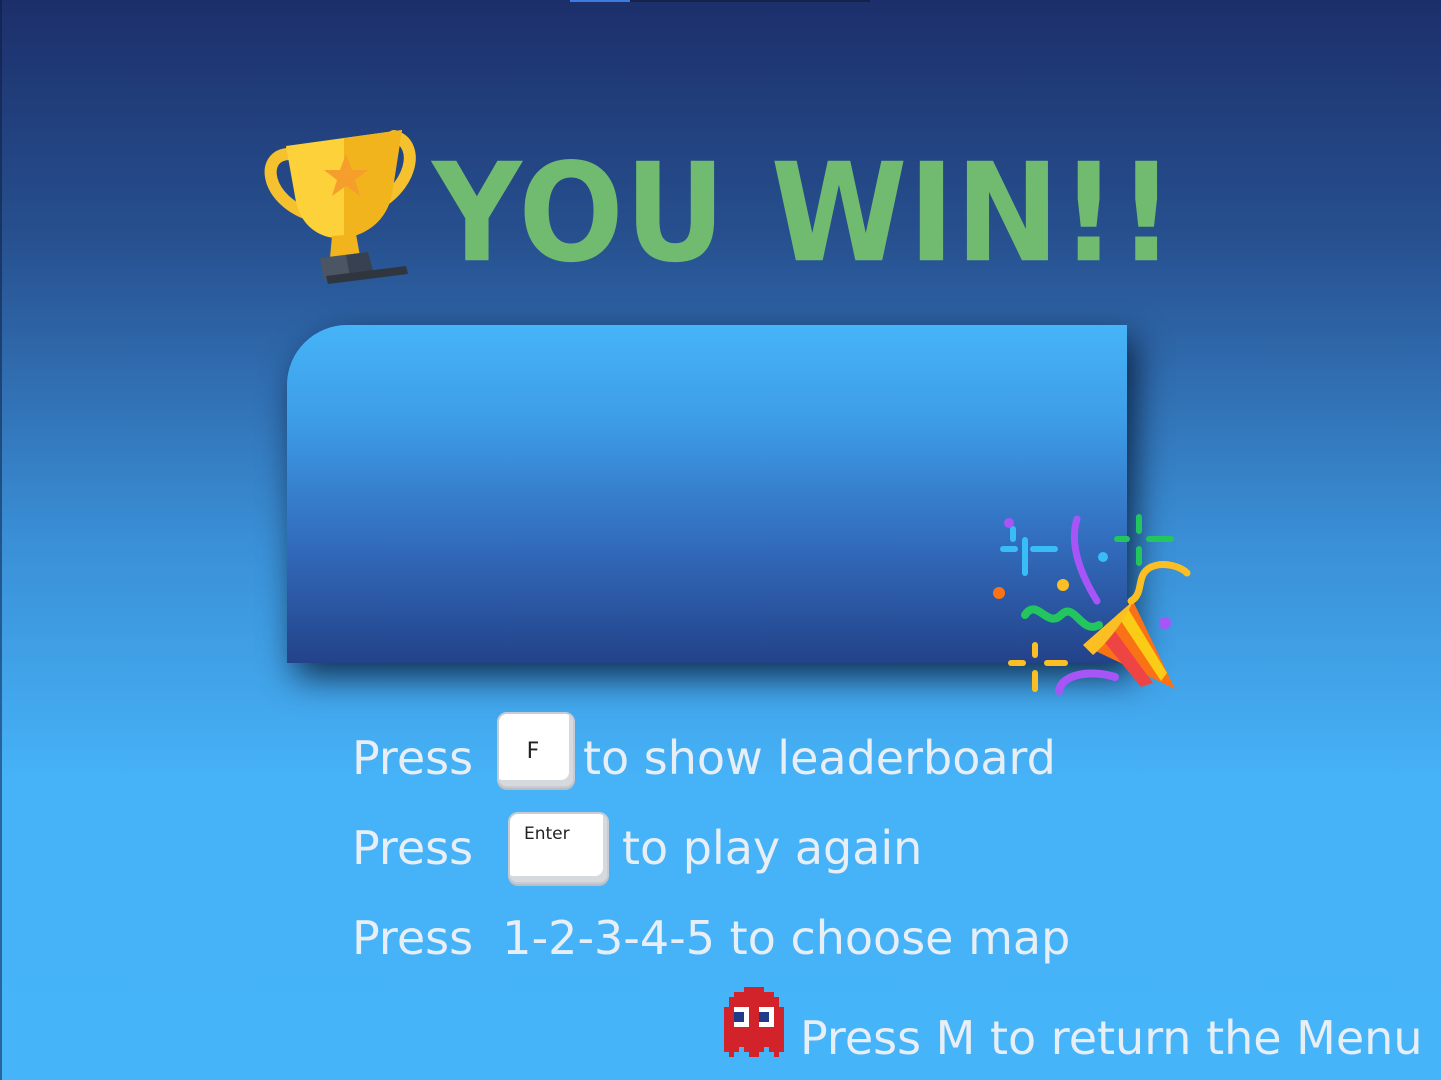  Describe the element at coordinates (754, 1022) in the screenshot. I see `red-ghost-icon` at that location.